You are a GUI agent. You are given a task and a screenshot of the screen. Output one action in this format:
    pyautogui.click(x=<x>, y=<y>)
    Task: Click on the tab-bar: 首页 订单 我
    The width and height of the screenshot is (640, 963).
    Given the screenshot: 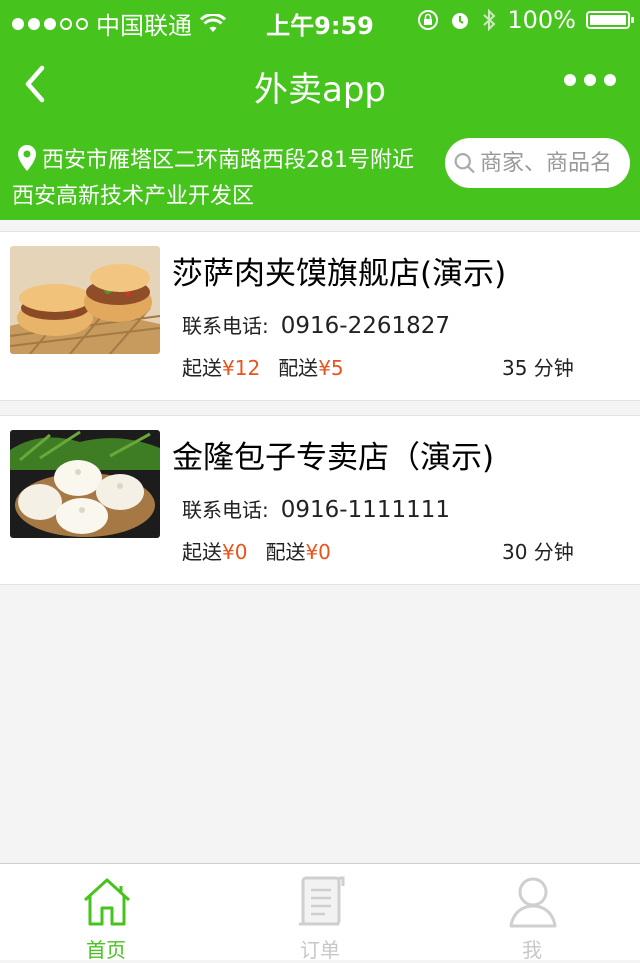 What is the action you would take?
    pyautogui.click(x=320, y=912)
    